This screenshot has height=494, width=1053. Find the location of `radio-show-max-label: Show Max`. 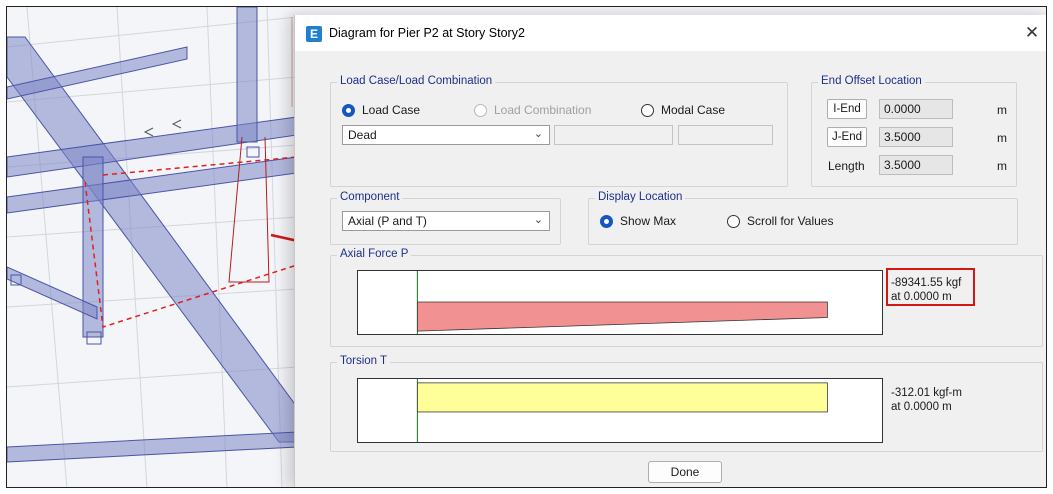

radio-show-max-label: Show Max is located at coordinates (648, 221).